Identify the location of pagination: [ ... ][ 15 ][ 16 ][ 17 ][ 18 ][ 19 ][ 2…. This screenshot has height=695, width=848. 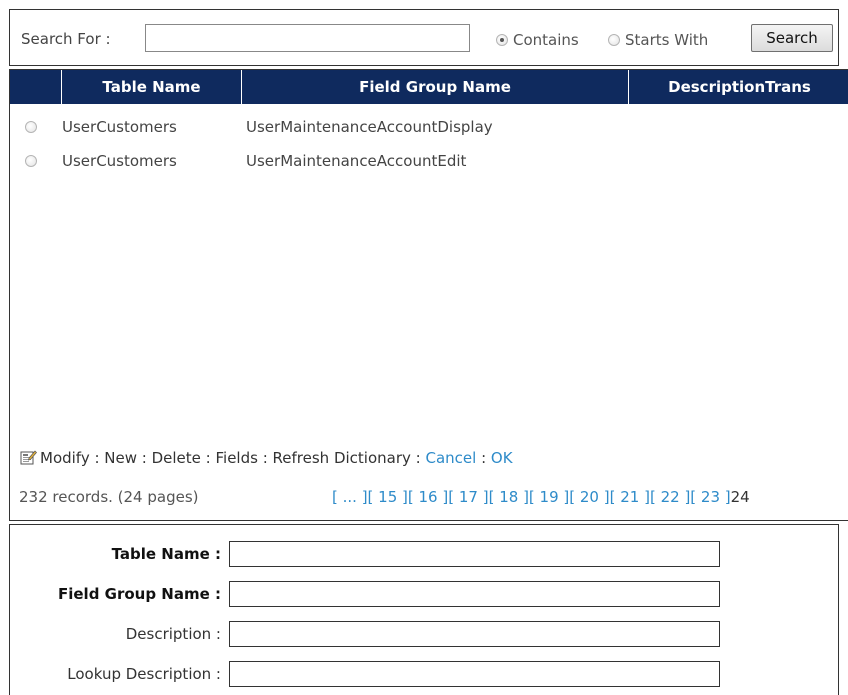
(541, 497).